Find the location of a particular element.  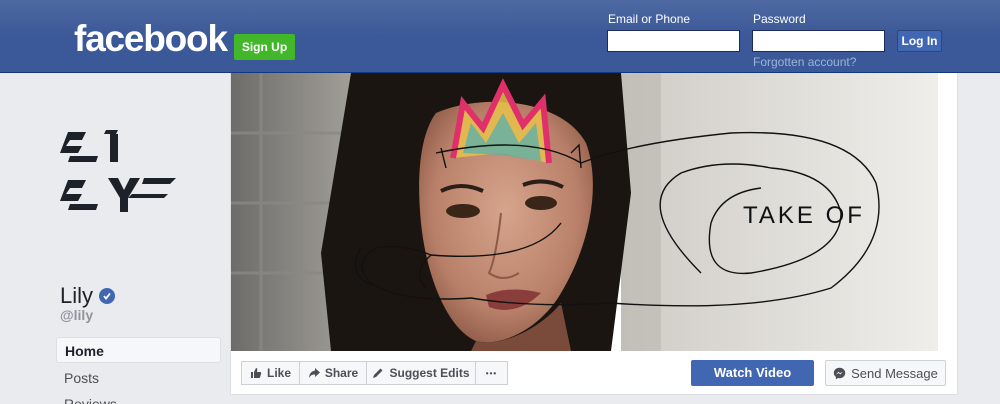

send-message-button: Send Message is located at coordinates (885, 373).